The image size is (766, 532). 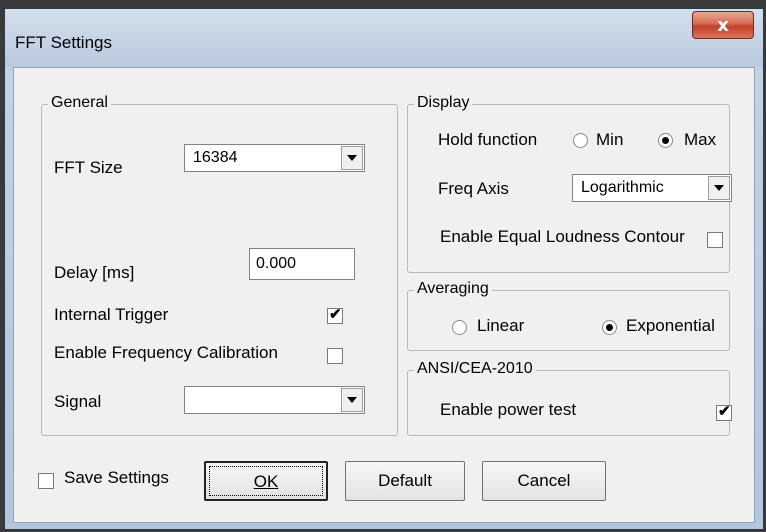 What do you see at coordinates (500, 326) in the screenshot?
I see `averaging-linear-label: Linear` at bounding box center [500, 326].